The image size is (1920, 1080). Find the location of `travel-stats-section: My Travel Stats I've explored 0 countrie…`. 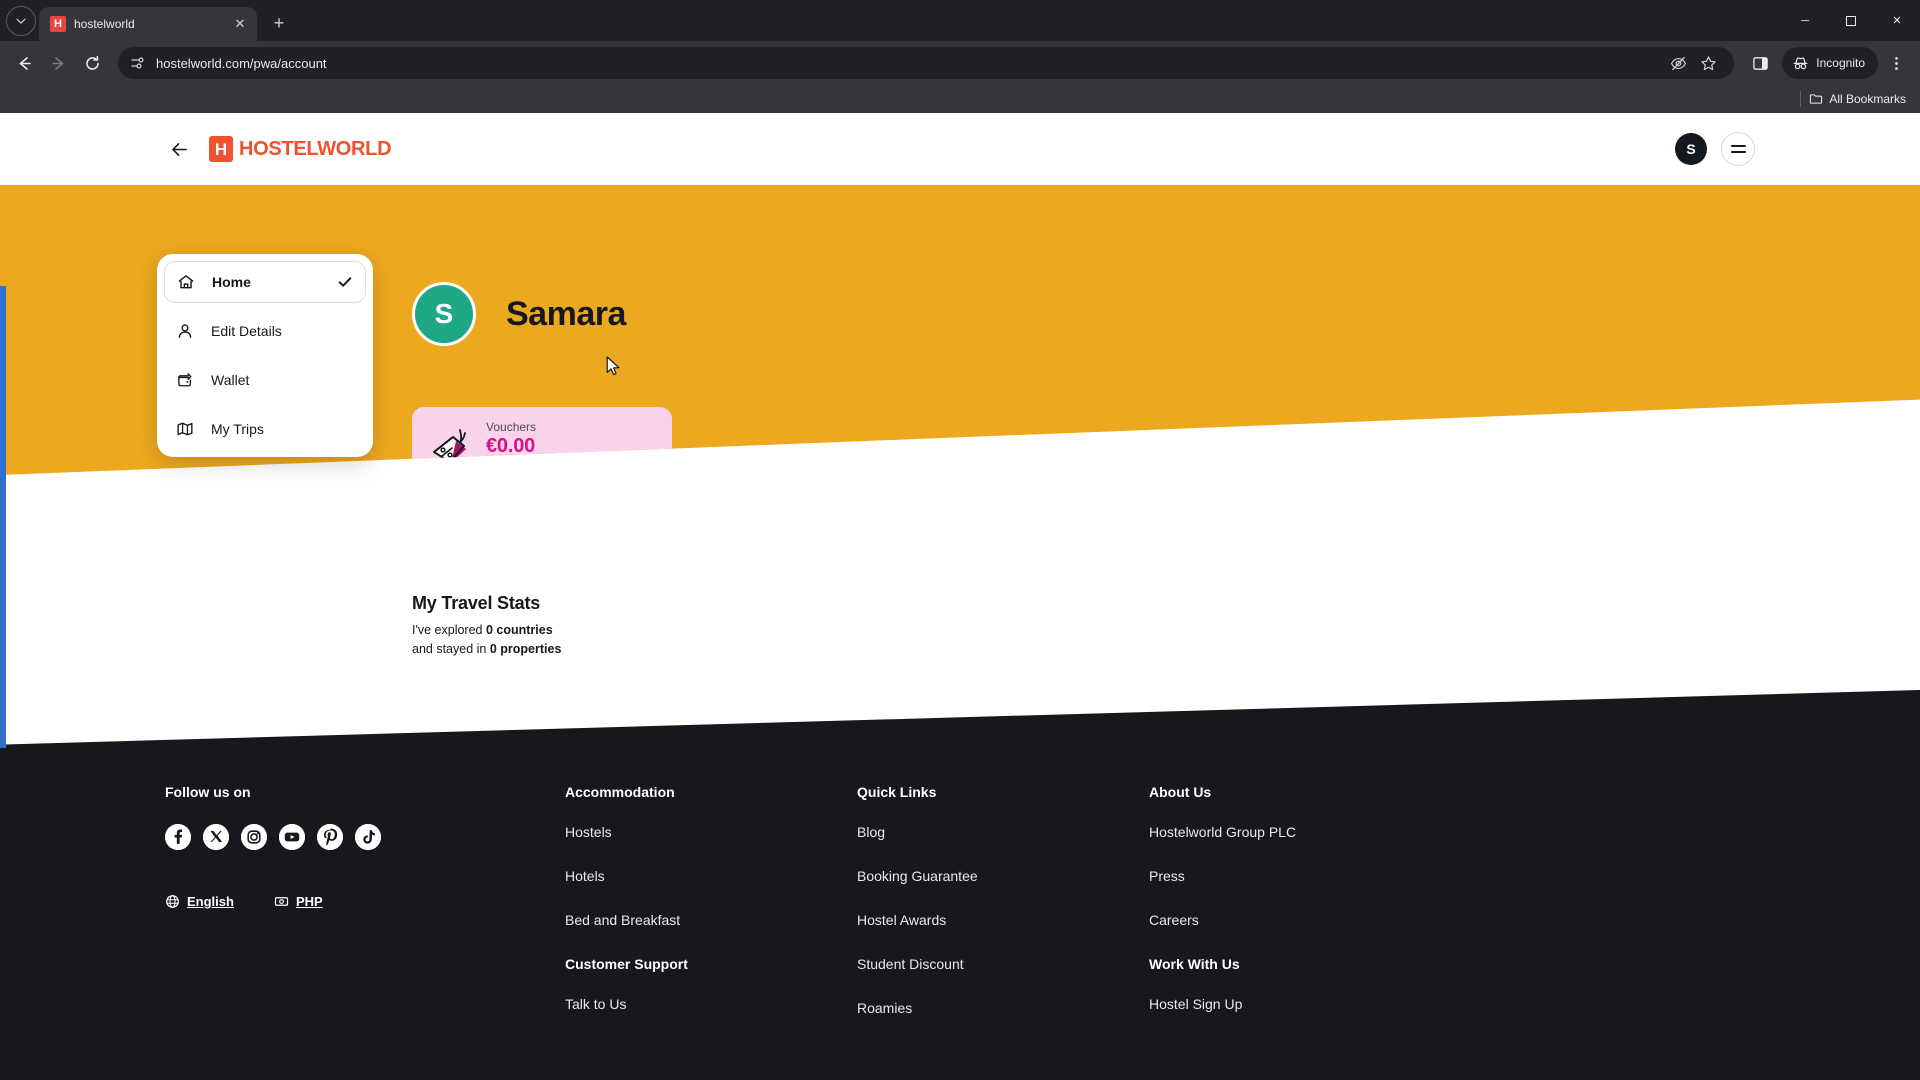

travel-stats-section: My Travel Stats I've explored 0 countrie… is located at coordinates (486, 626).